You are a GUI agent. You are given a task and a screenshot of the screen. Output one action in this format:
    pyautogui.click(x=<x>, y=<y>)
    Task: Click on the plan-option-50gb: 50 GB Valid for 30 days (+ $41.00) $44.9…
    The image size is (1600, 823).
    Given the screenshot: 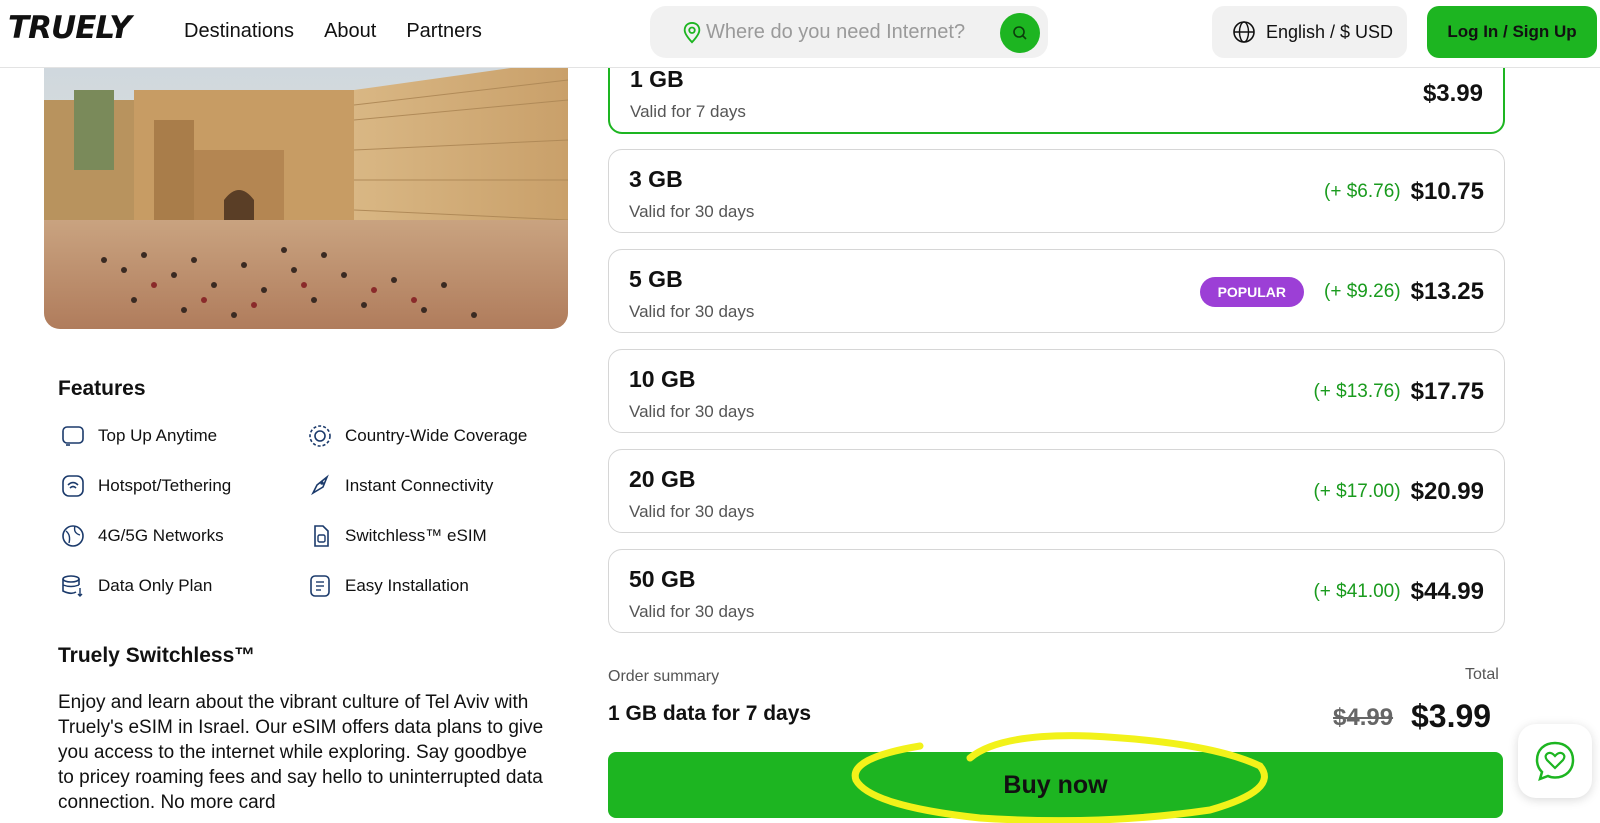 What is the action you would take?
    pyautogui.click(x=1056, y=591)
    